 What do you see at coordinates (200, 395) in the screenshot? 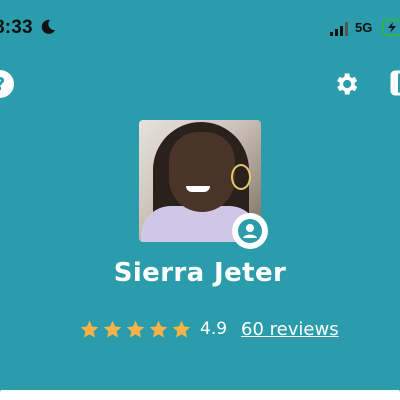
I see `bottom-sheet` at bounding box center [200, 395].